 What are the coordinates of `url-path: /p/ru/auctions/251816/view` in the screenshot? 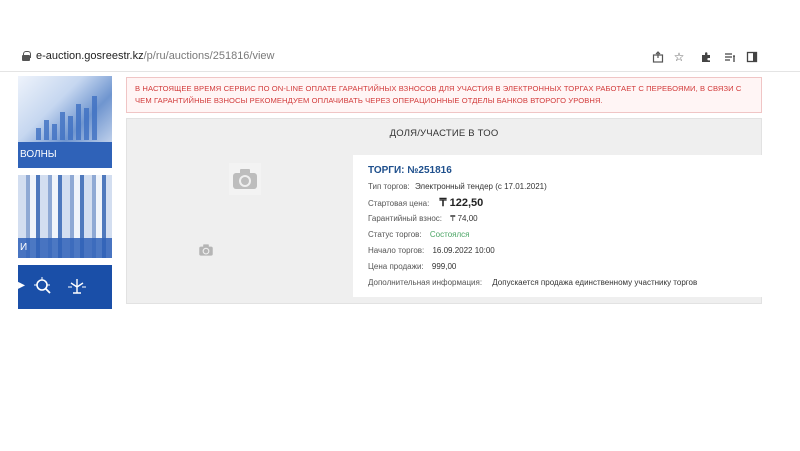 It's located at (209, 56).